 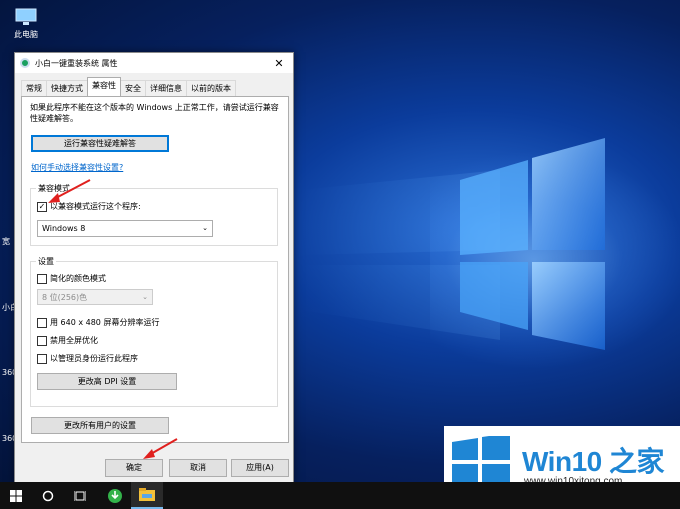 What do you see at coordinates (134, 468) in the screenshot?
I see `ok-button: 确定` at bounding box center [134, 468].